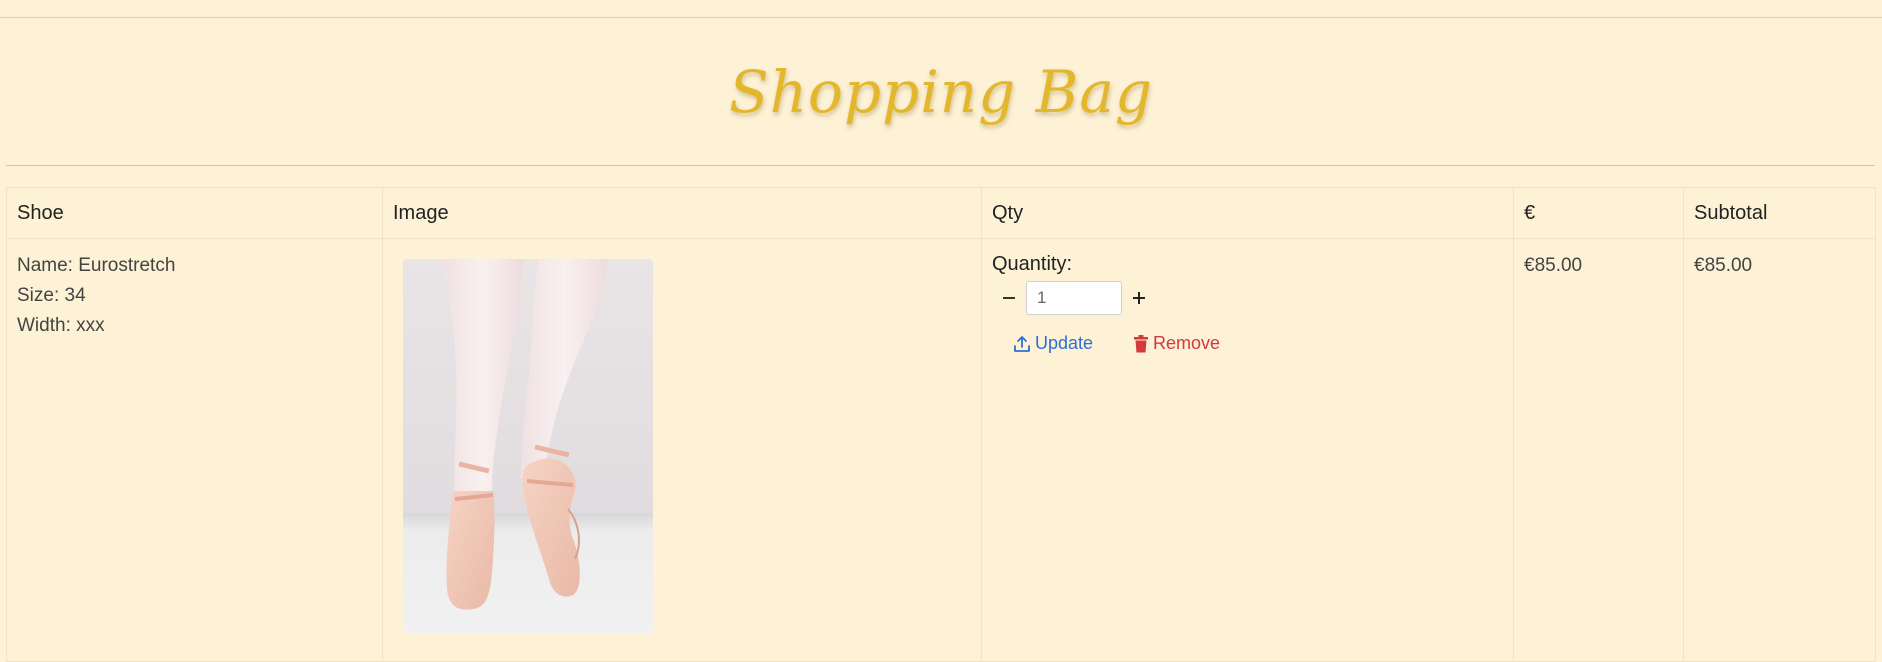 This screenshot has height=662, width=1882. I want to click on quantity-stepper, so click(1247, 298).